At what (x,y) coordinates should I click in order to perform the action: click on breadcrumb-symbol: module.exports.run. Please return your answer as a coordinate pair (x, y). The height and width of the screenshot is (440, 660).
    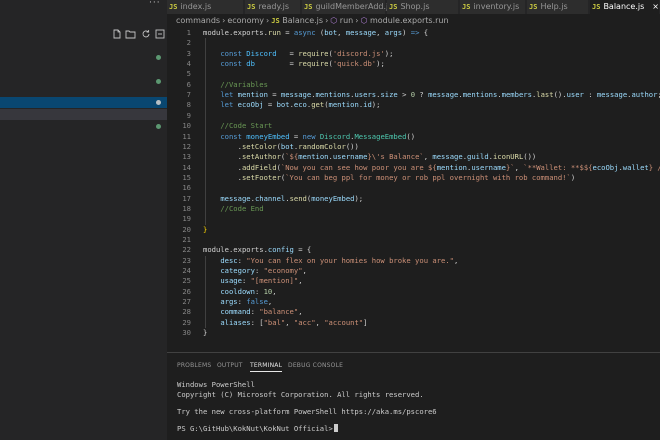
    Looking at the image, I should click on (409, 20).